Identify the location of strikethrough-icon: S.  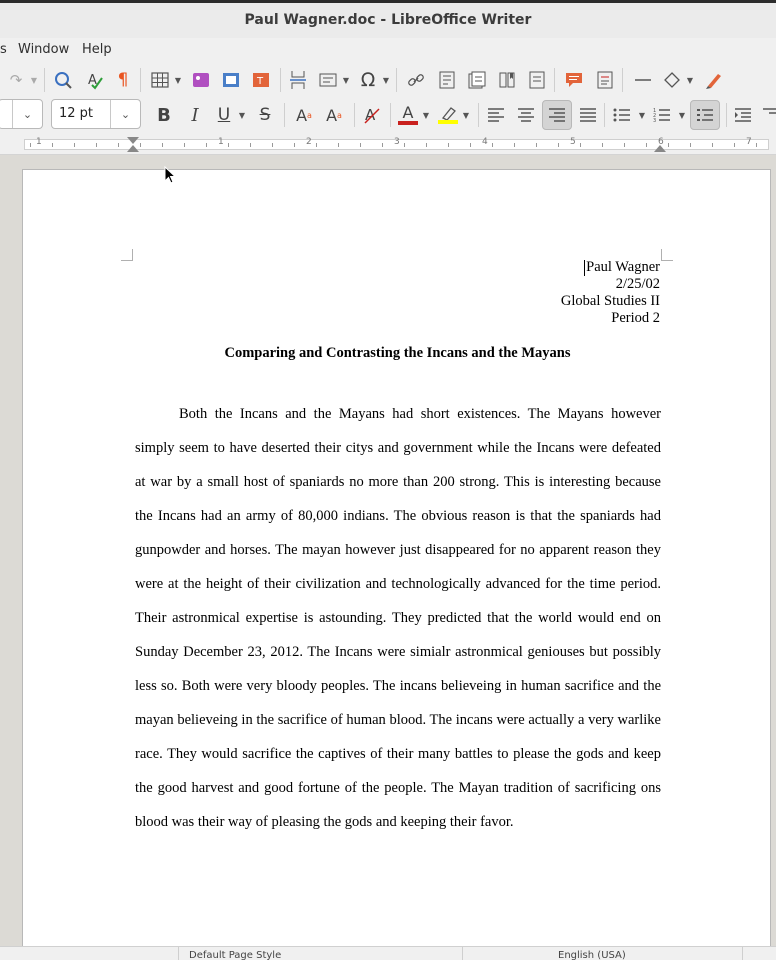
(265, 115).